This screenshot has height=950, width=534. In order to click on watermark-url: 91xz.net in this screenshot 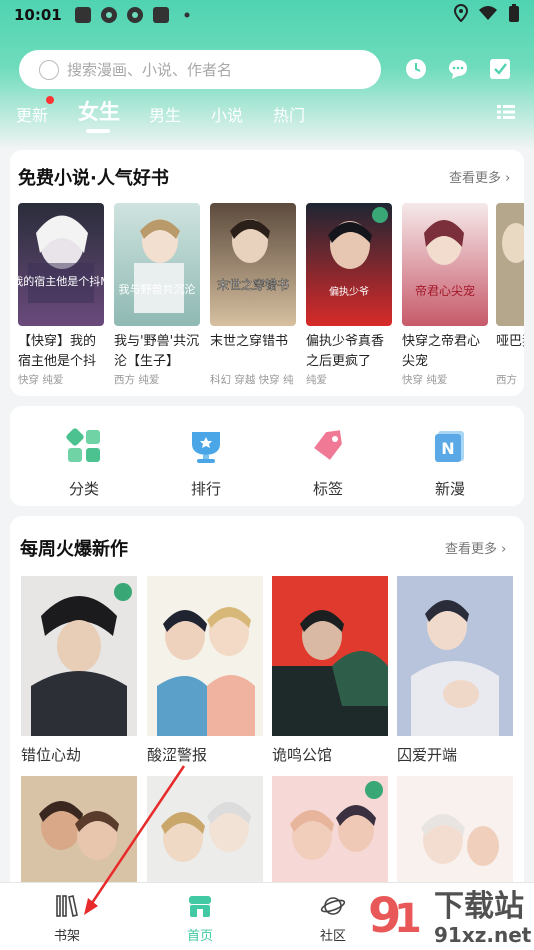, I will do `click(483, 935)`.